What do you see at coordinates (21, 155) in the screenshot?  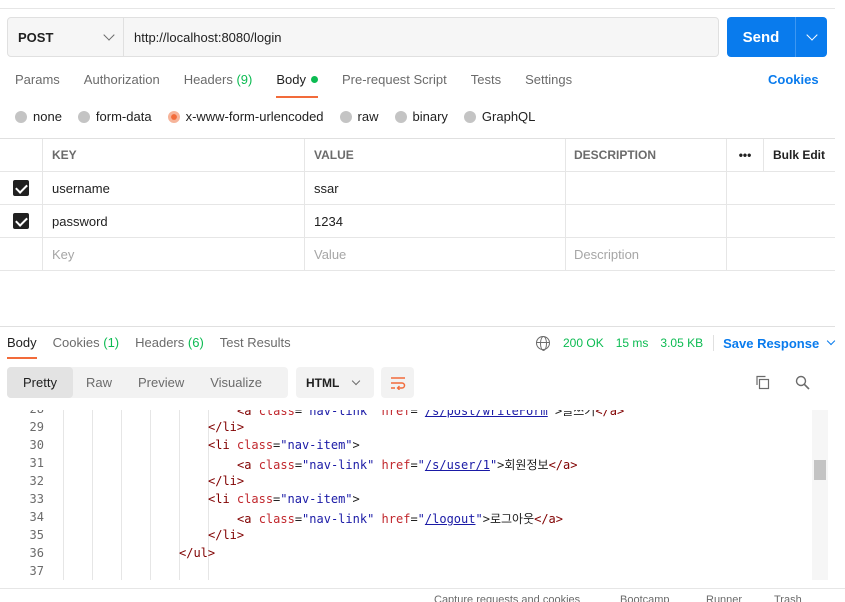 I see `header-checkbox-cell` at bounding box center [21, 155].